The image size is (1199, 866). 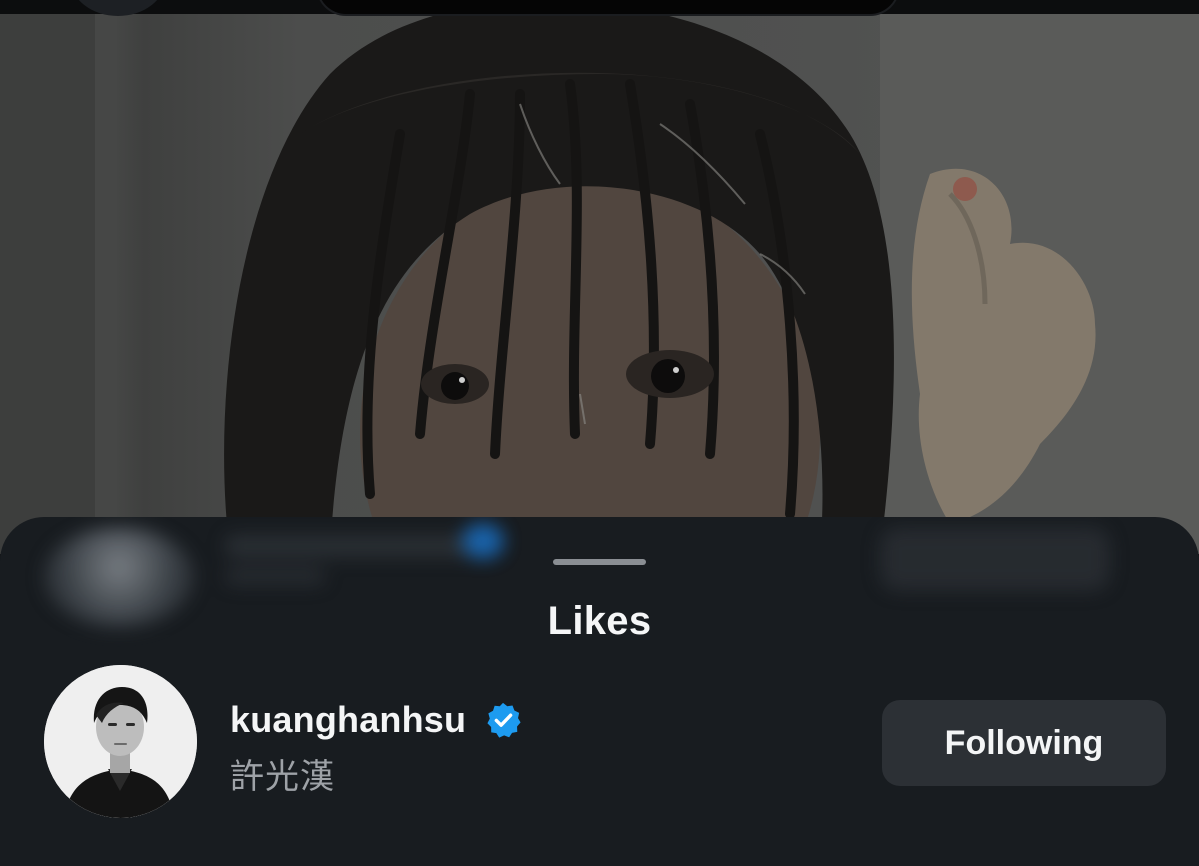 I want to click on avatar-photo, so click(x=120, y=741).